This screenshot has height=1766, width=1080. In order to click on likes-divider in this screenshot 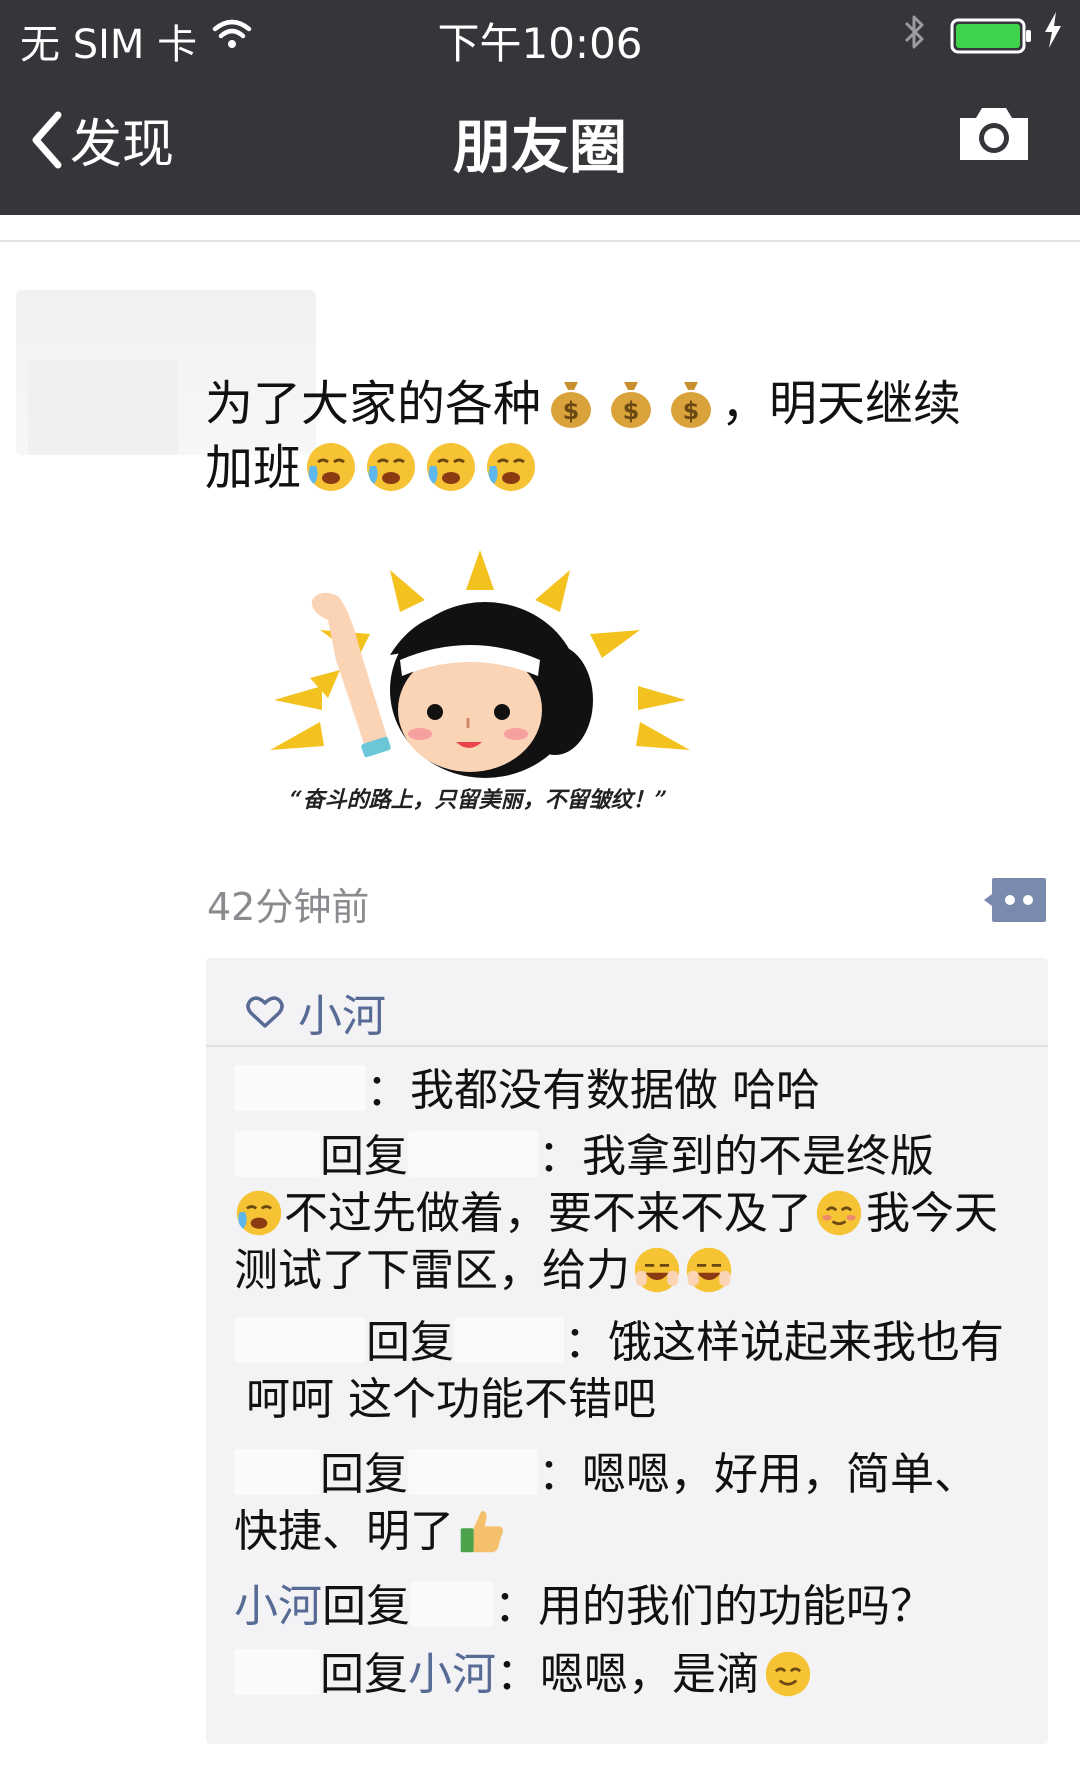, I will do `click(627, 1046)`.